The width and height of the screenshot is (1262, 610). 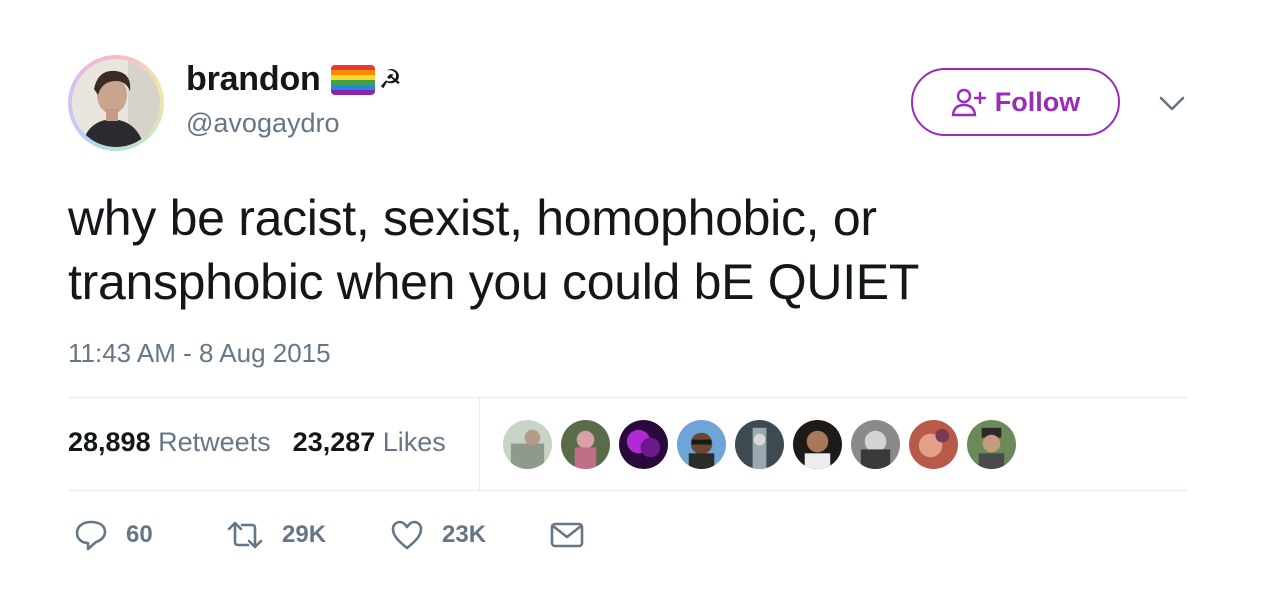 I want to click on like-count: 23K, so click(x=464, y=534).